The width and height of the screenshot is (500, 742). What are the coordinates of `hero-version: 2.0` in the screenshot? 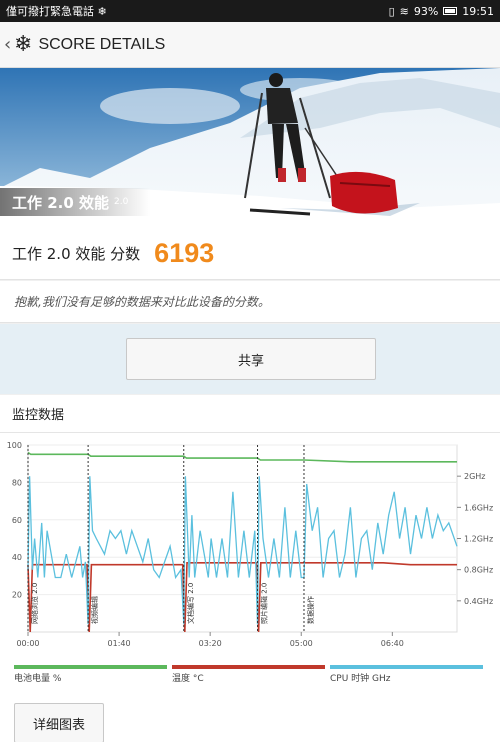 It's located at (121, 202).